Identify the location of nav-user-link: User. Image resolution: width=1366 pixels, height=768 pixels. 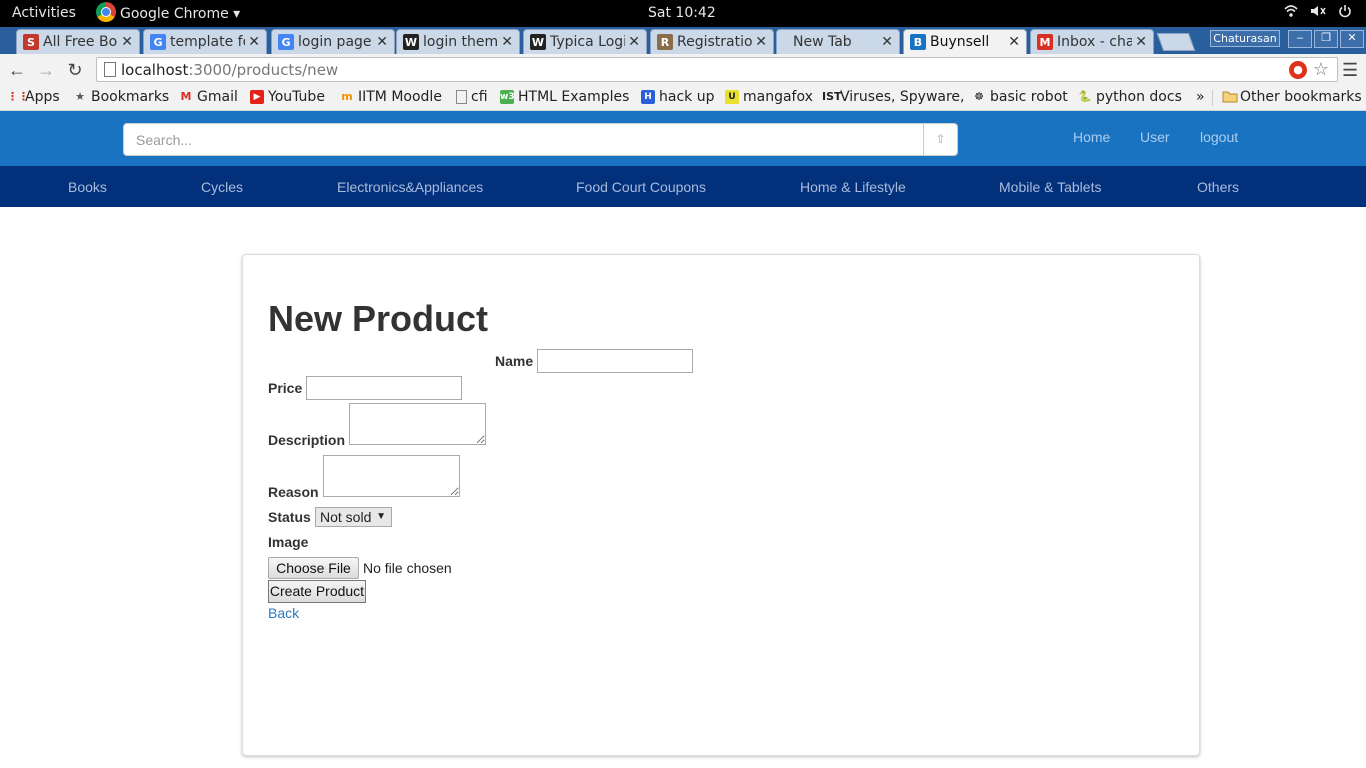
(1155, 137).